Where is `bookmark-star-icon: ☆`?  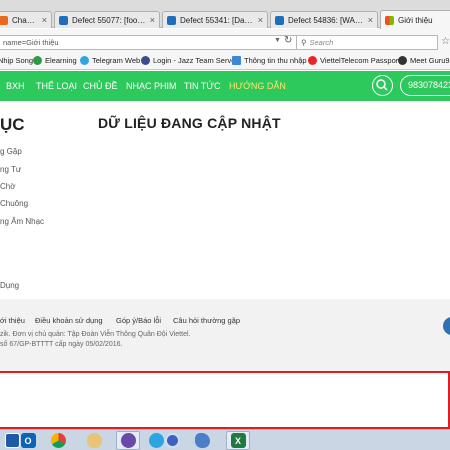
bookmark-star-icon: ☆ is located at coordinates (445, 41).